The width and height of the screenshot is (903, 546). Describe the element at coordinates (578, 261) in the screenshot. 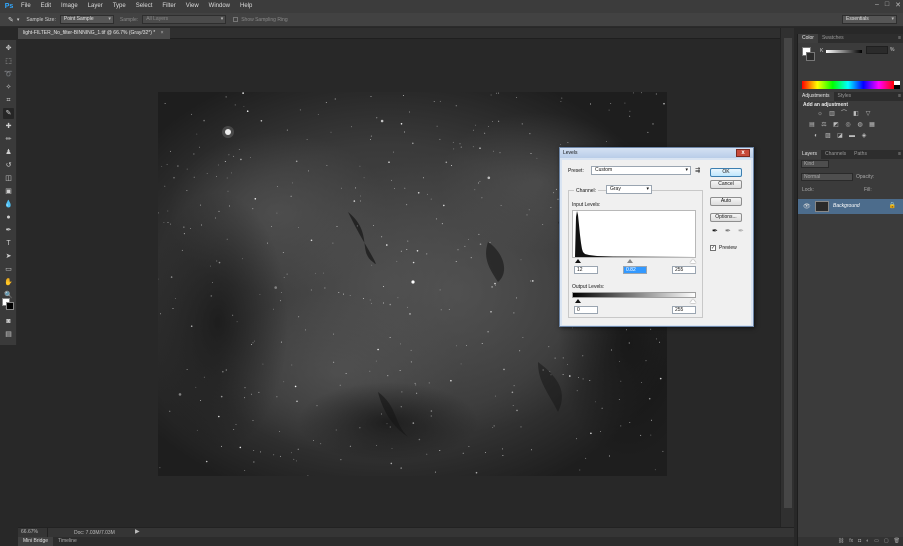

I see `input-black-point-handle` at that location.